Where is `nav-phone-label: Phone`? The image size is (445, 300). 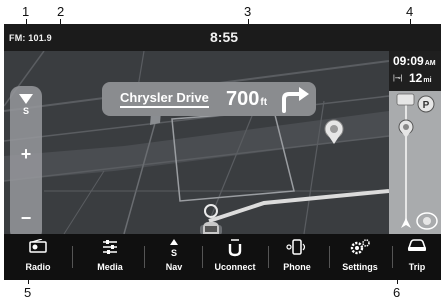
nav-phone-label: Phone is located at coordinates (297, 267).